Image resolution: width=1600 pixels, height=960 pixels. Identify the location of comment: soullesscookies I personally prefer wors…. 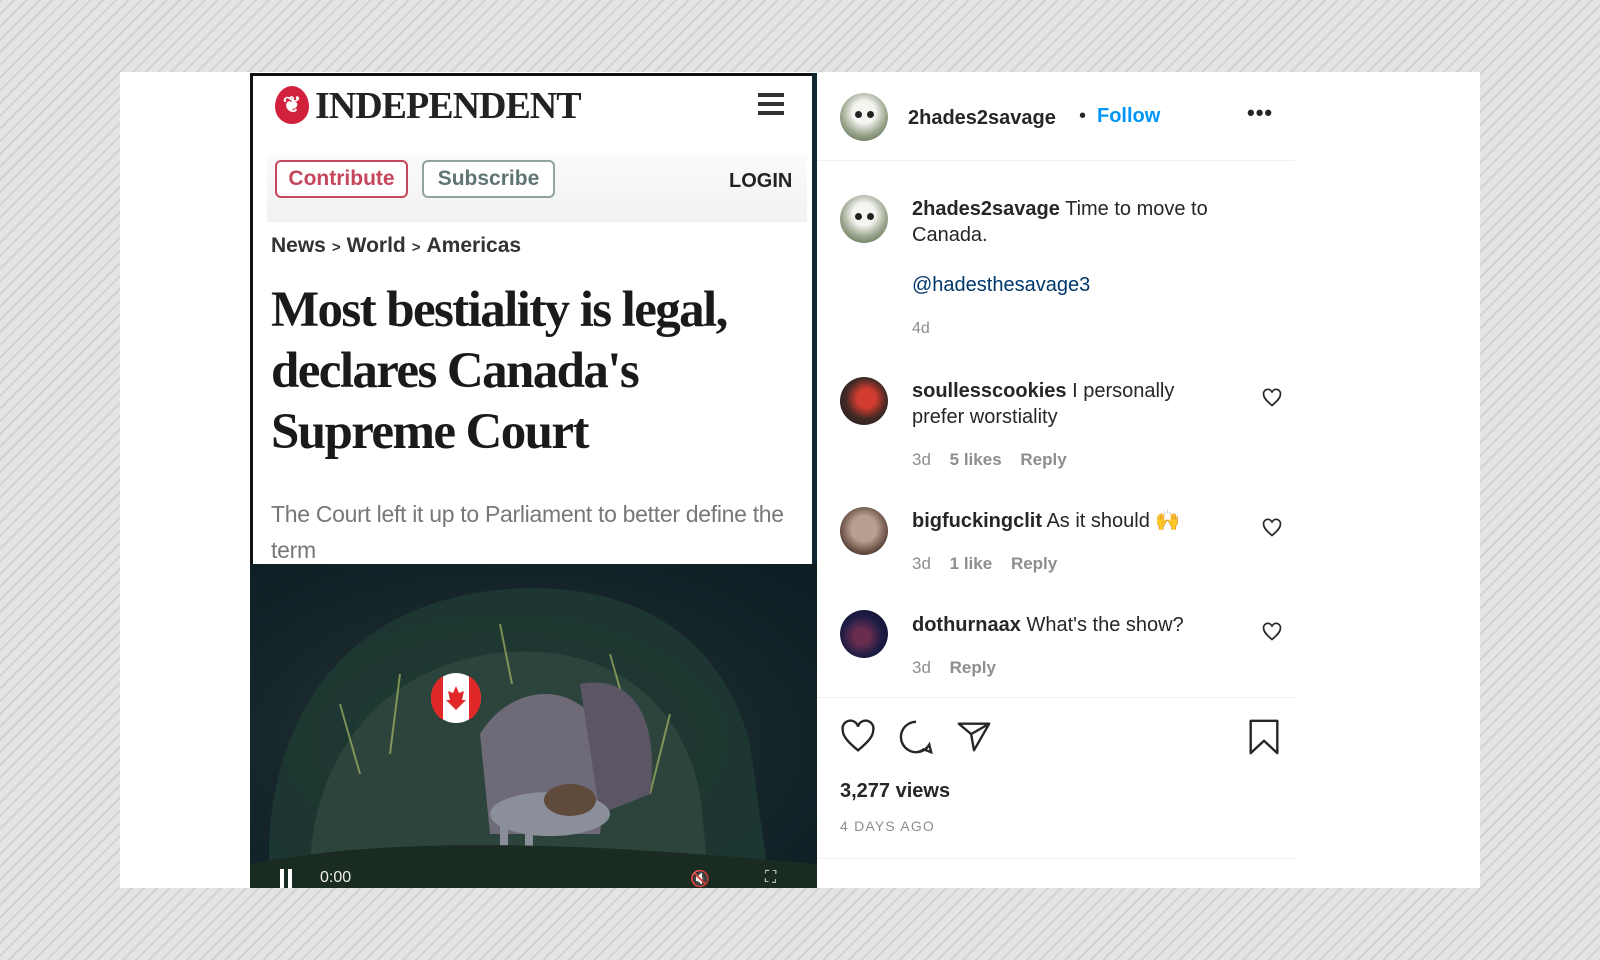
(1072, 404).